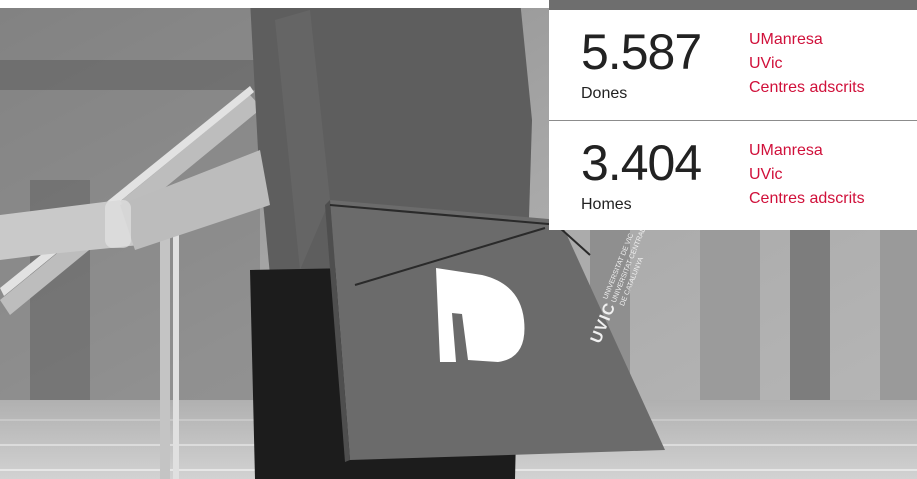  I want to click on top-strip-light, so click(274, 4).